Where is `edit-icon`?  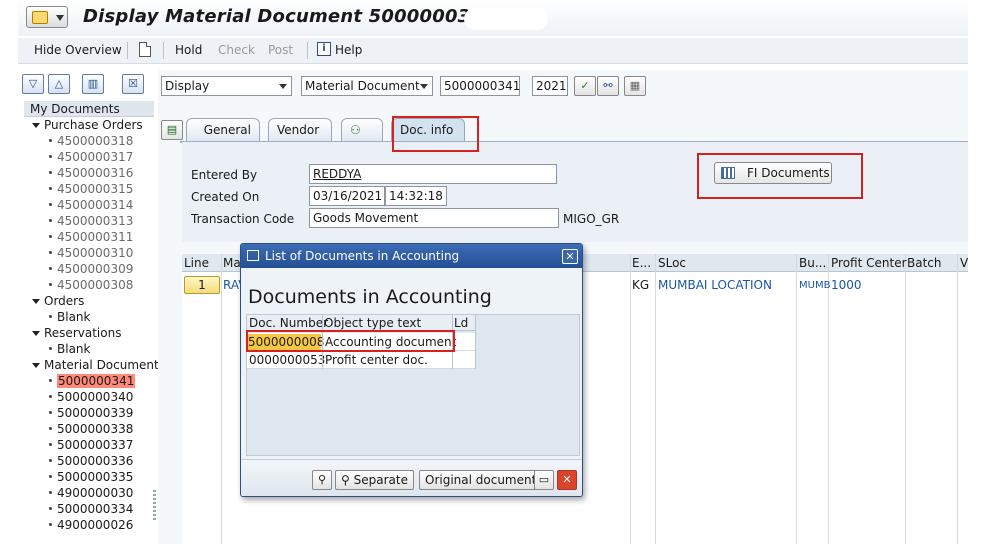
edit-icon is located at coordinates (253, 255).